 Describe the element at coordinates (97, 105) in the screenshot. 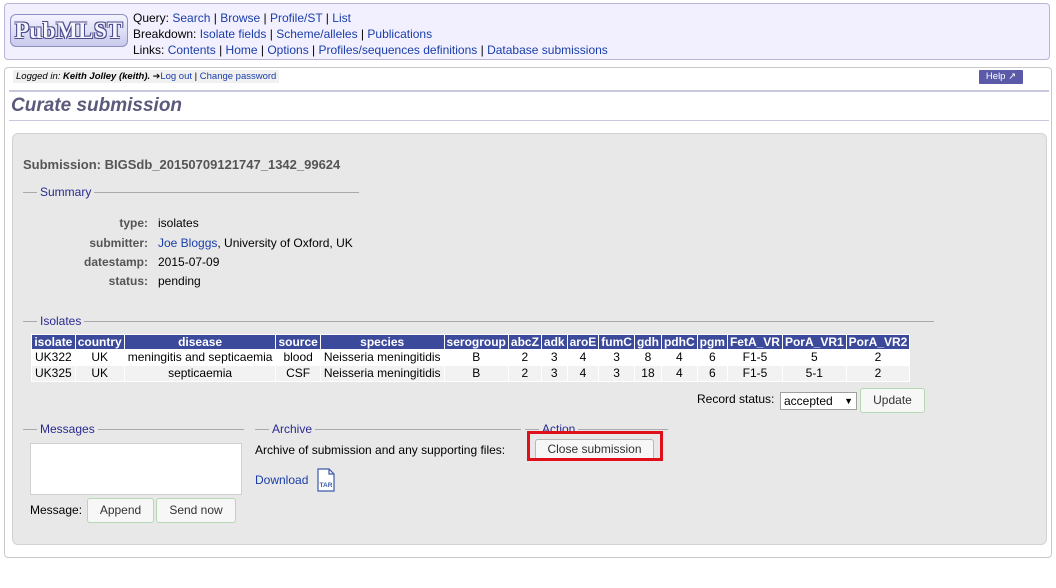

I see `page-title: Curate submission` at that location.